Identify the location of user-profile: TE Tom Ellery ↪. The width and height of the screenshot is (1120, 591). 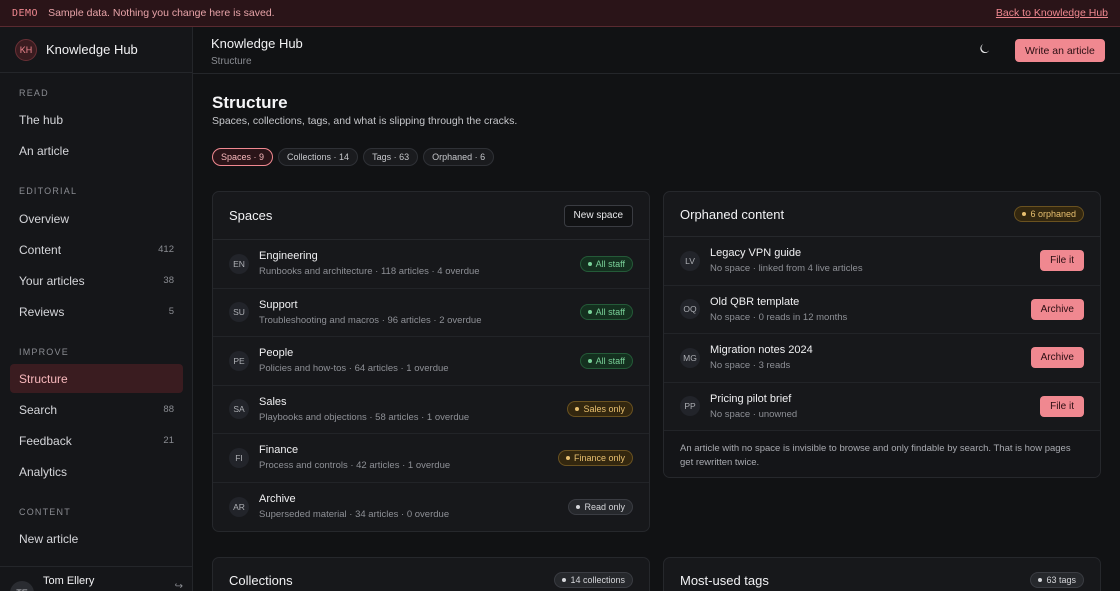
(96, 578).